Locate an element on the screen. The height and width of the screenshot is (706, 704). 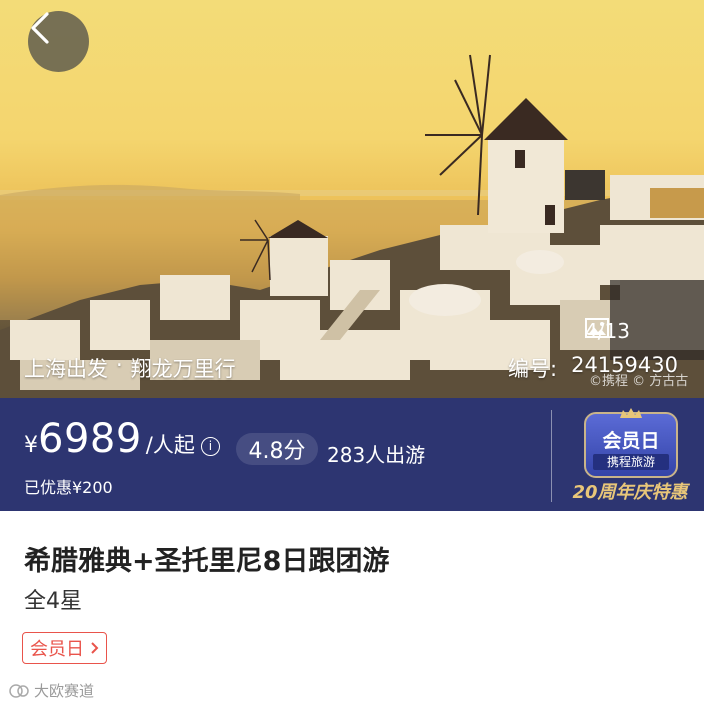
member-day-badge: 会员日 携程旅游 is located at coordinates (631, 443).